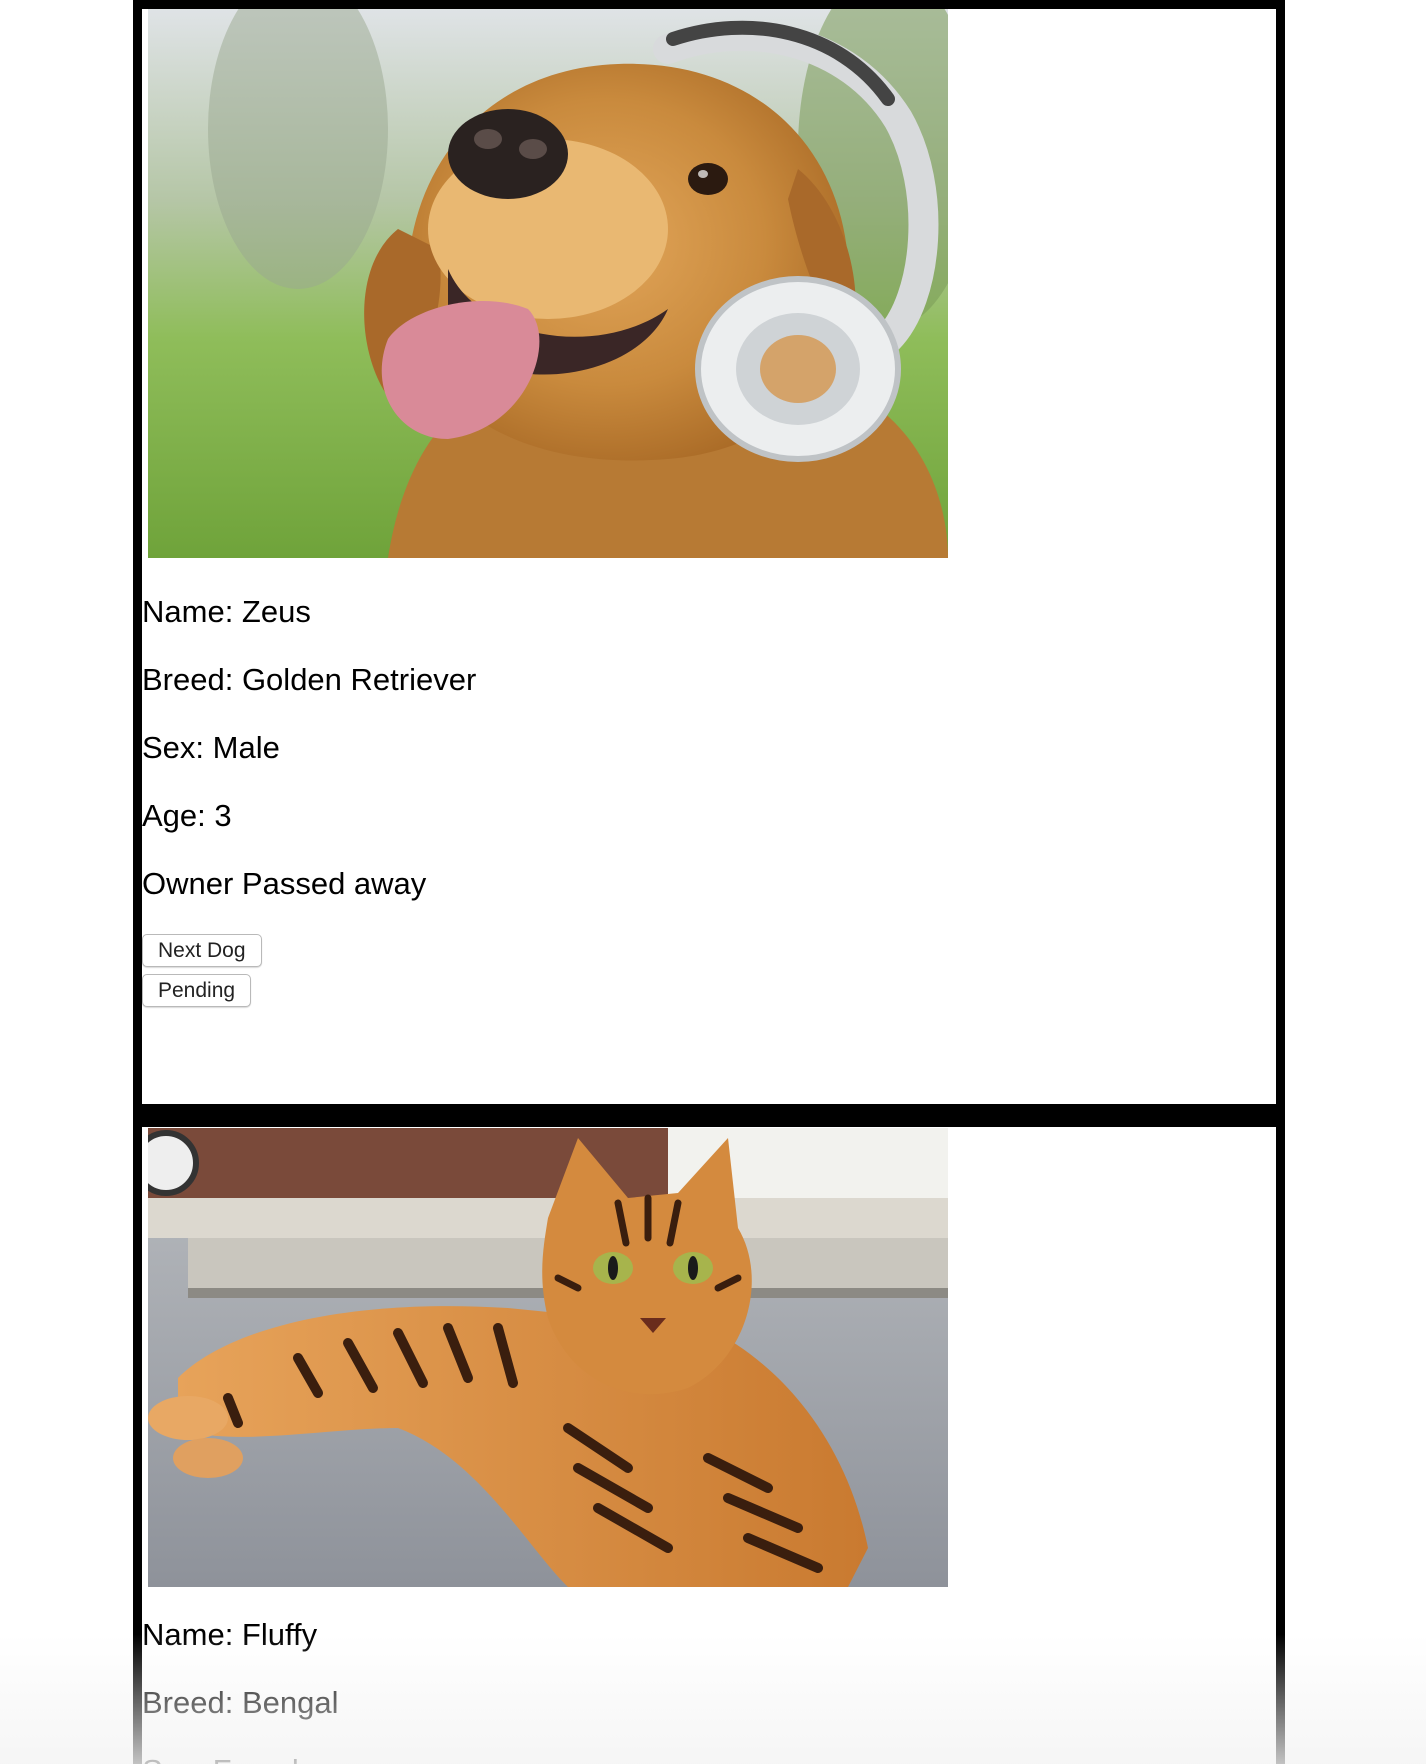  I want to click on dog-story: Owner Passed away, so click(284, 883).